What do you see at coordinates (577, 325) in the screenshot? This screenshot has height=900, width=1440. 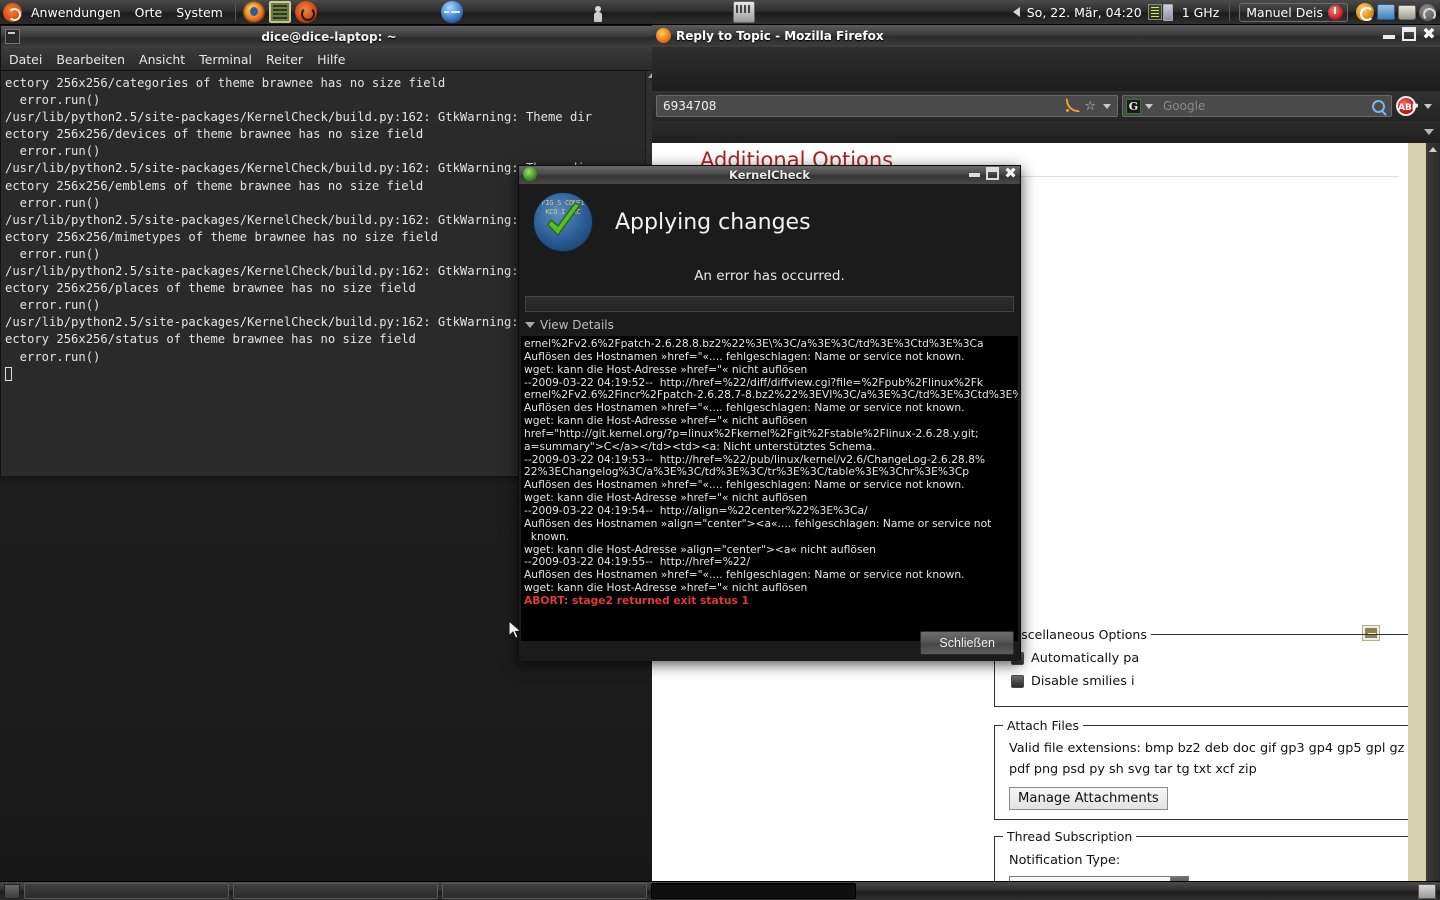 I see `view-details-label: View Details` at bounding box center [577, 325].